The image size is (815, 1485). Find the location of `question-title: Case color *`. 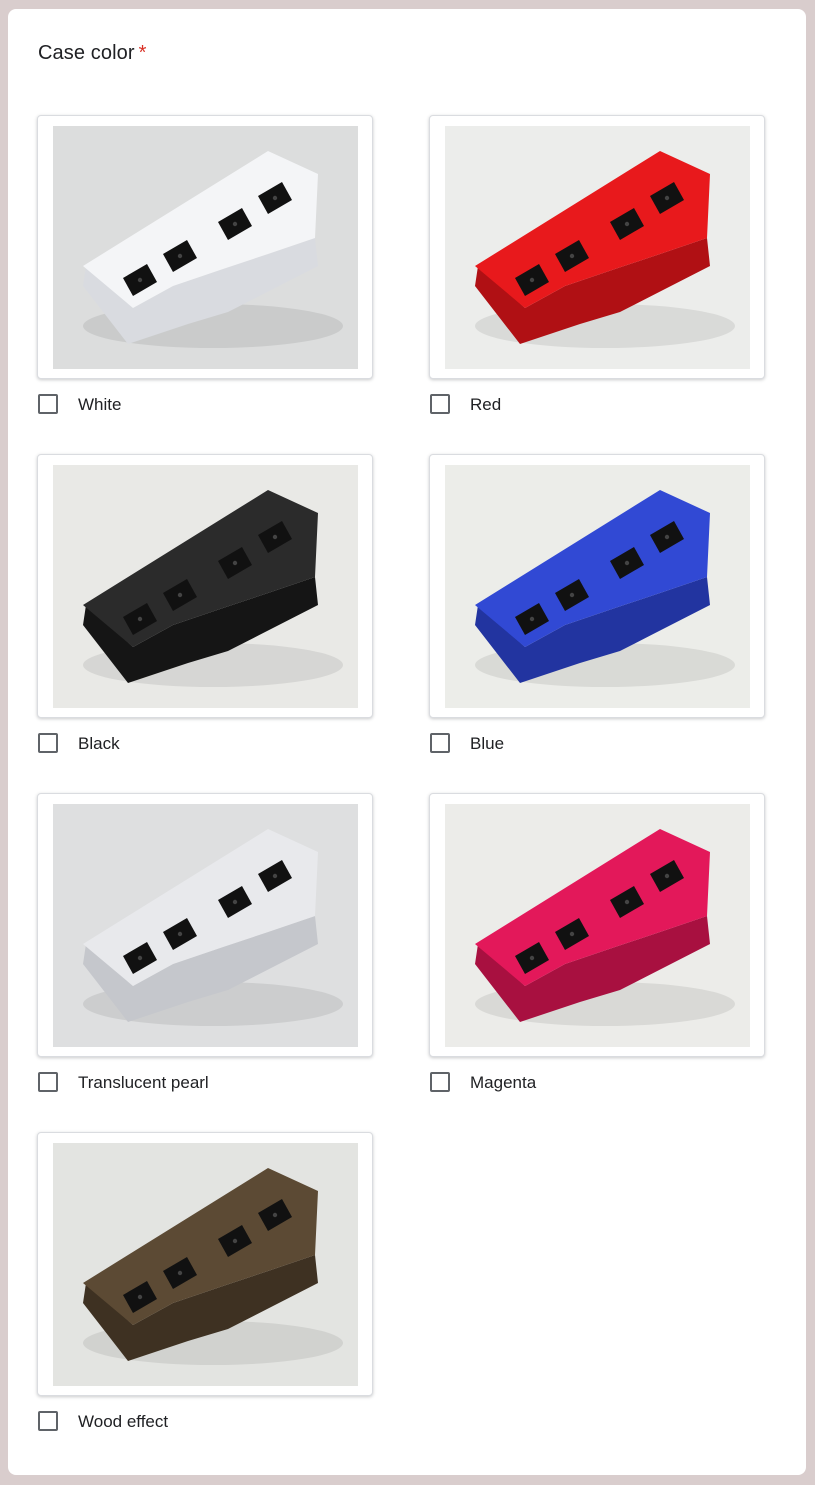

question-title: Case color * is located at coordinates (92, 53).